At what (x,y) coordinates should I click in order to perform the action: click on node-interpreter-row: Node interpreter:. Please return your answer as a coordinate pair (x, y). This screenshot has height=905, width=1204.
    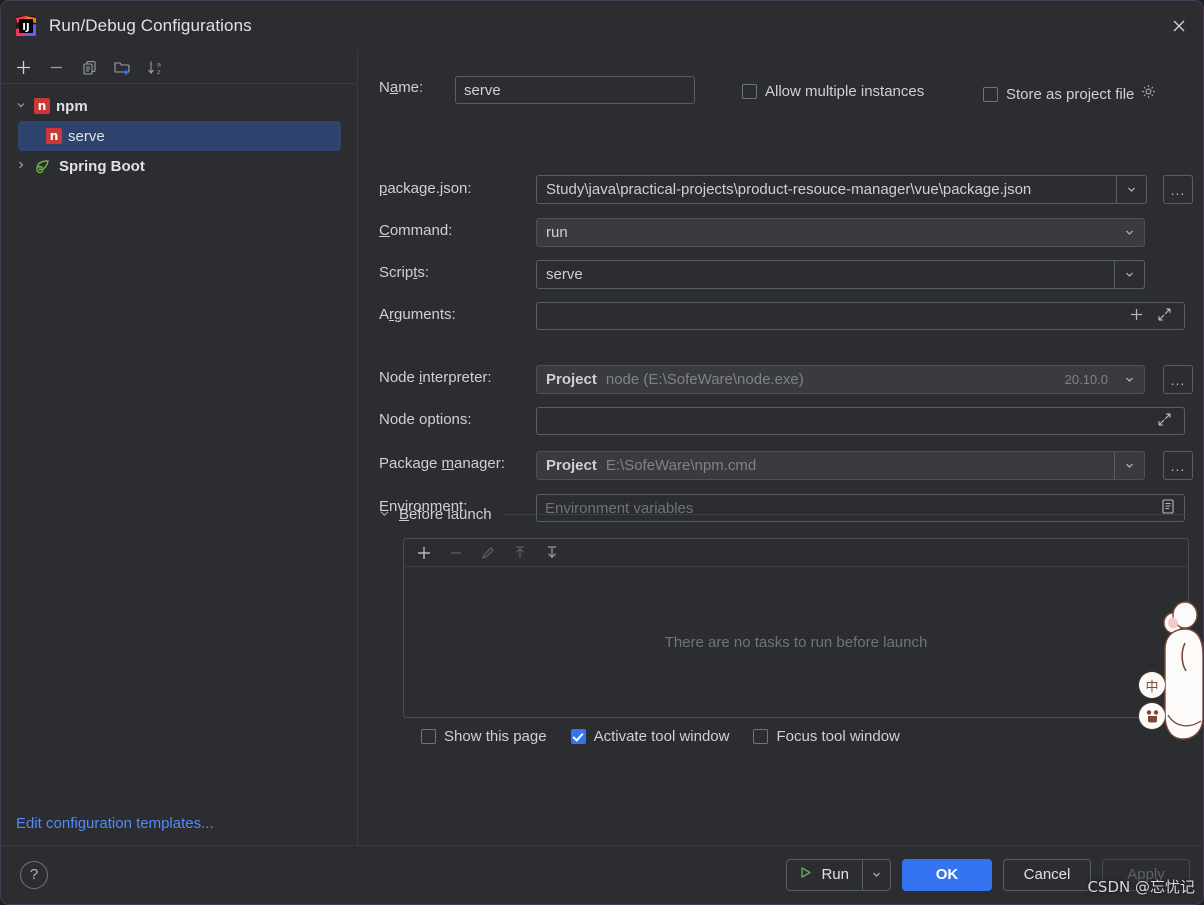
    Looking at the image, I should click on (435, 377).